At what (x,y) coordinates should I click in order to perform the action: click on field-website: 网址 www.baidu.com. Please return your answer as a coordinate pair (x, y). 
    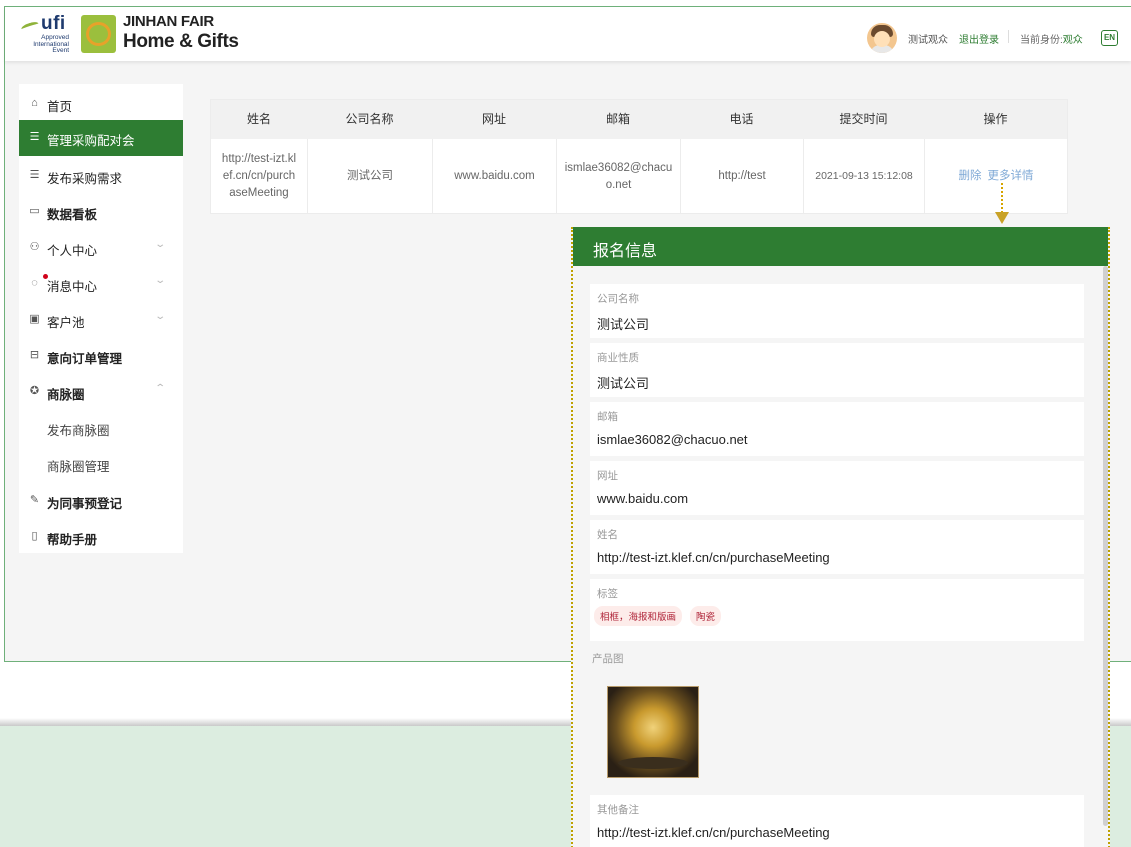
    Looking at the image, I should click on (837, 488).